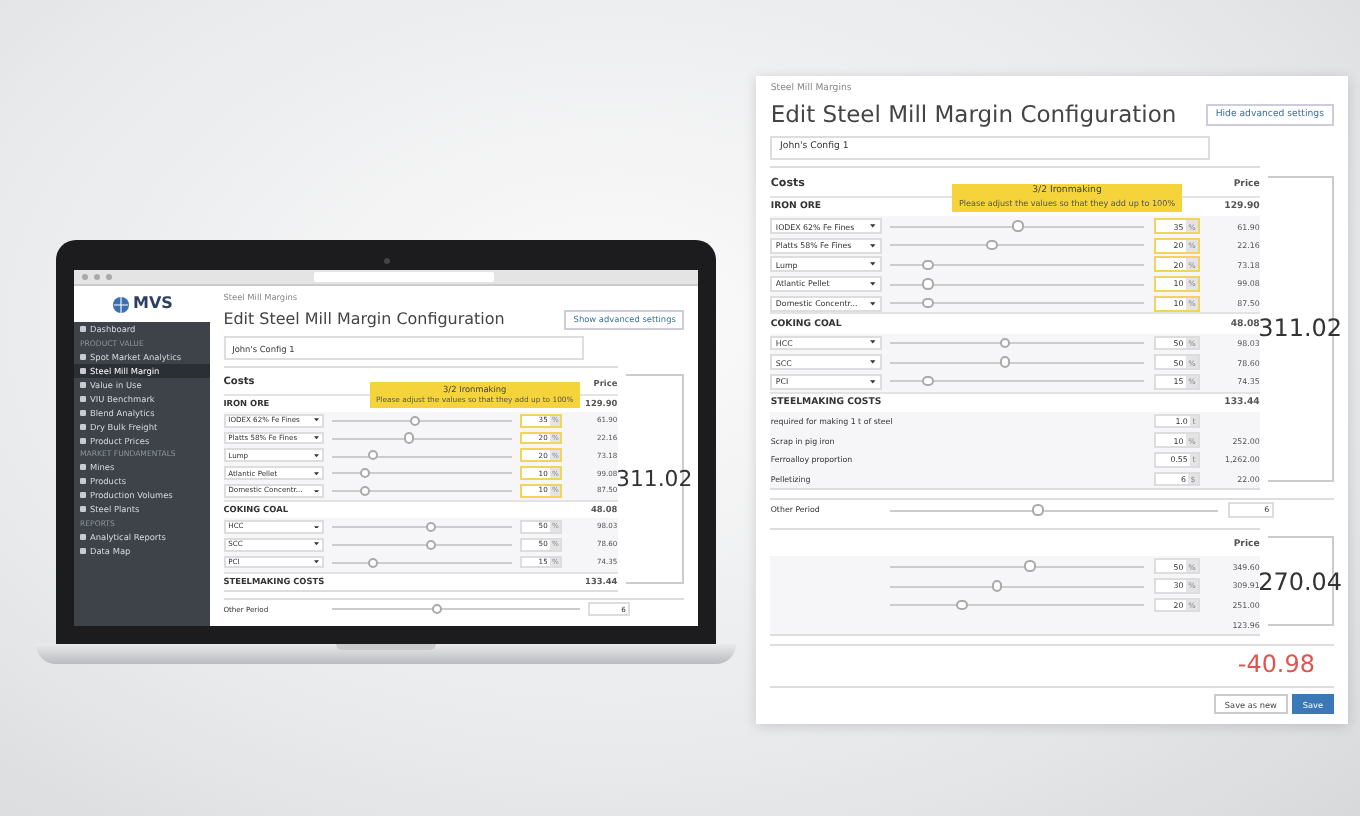 This screenshot has width=1360, height=816. I want to click on globe-icon, so click(120, 304).